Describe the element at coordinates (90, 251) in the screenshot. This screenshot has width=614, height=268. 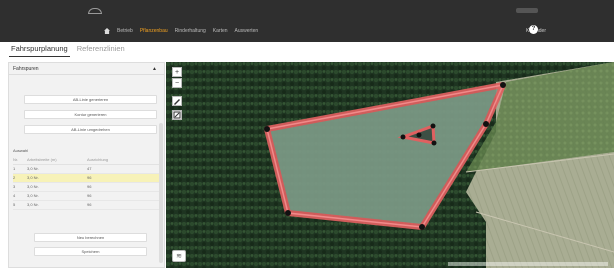
I see `save-button: Speichern` at that location.